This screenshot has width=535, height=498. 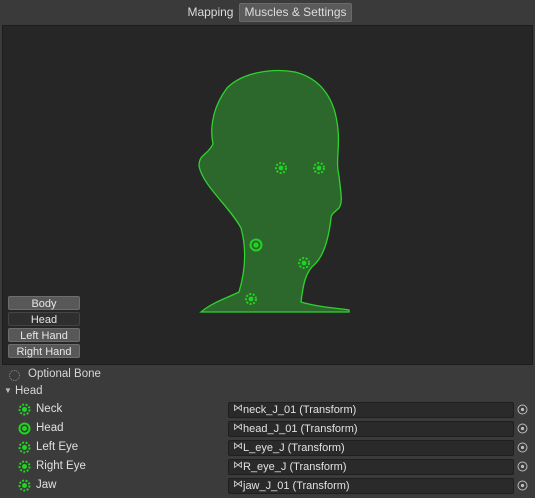 I want to click on transform-field: ⋈ head_J_01 (Transform), so click(x=371, y=429).